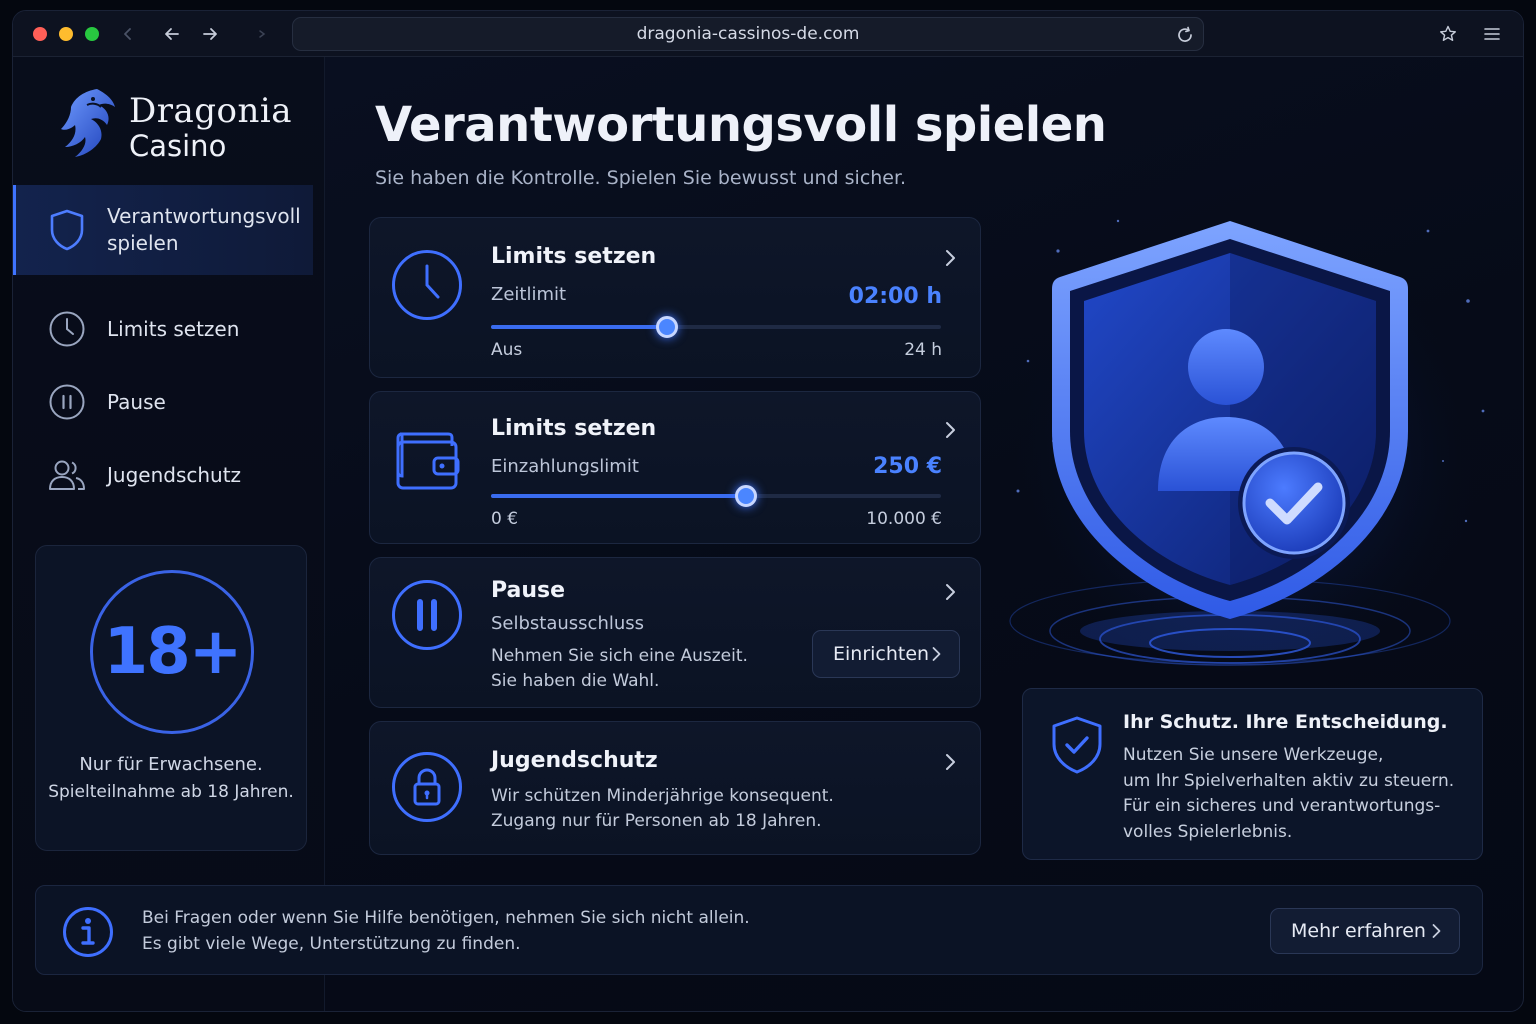 This screenshot has height=1024, width=1536. Describe the element at coordinates (1285, 722) in the screenshot. I see `info-card-title: Ihr Schutz. Ihre Entscheidung.` at that location.